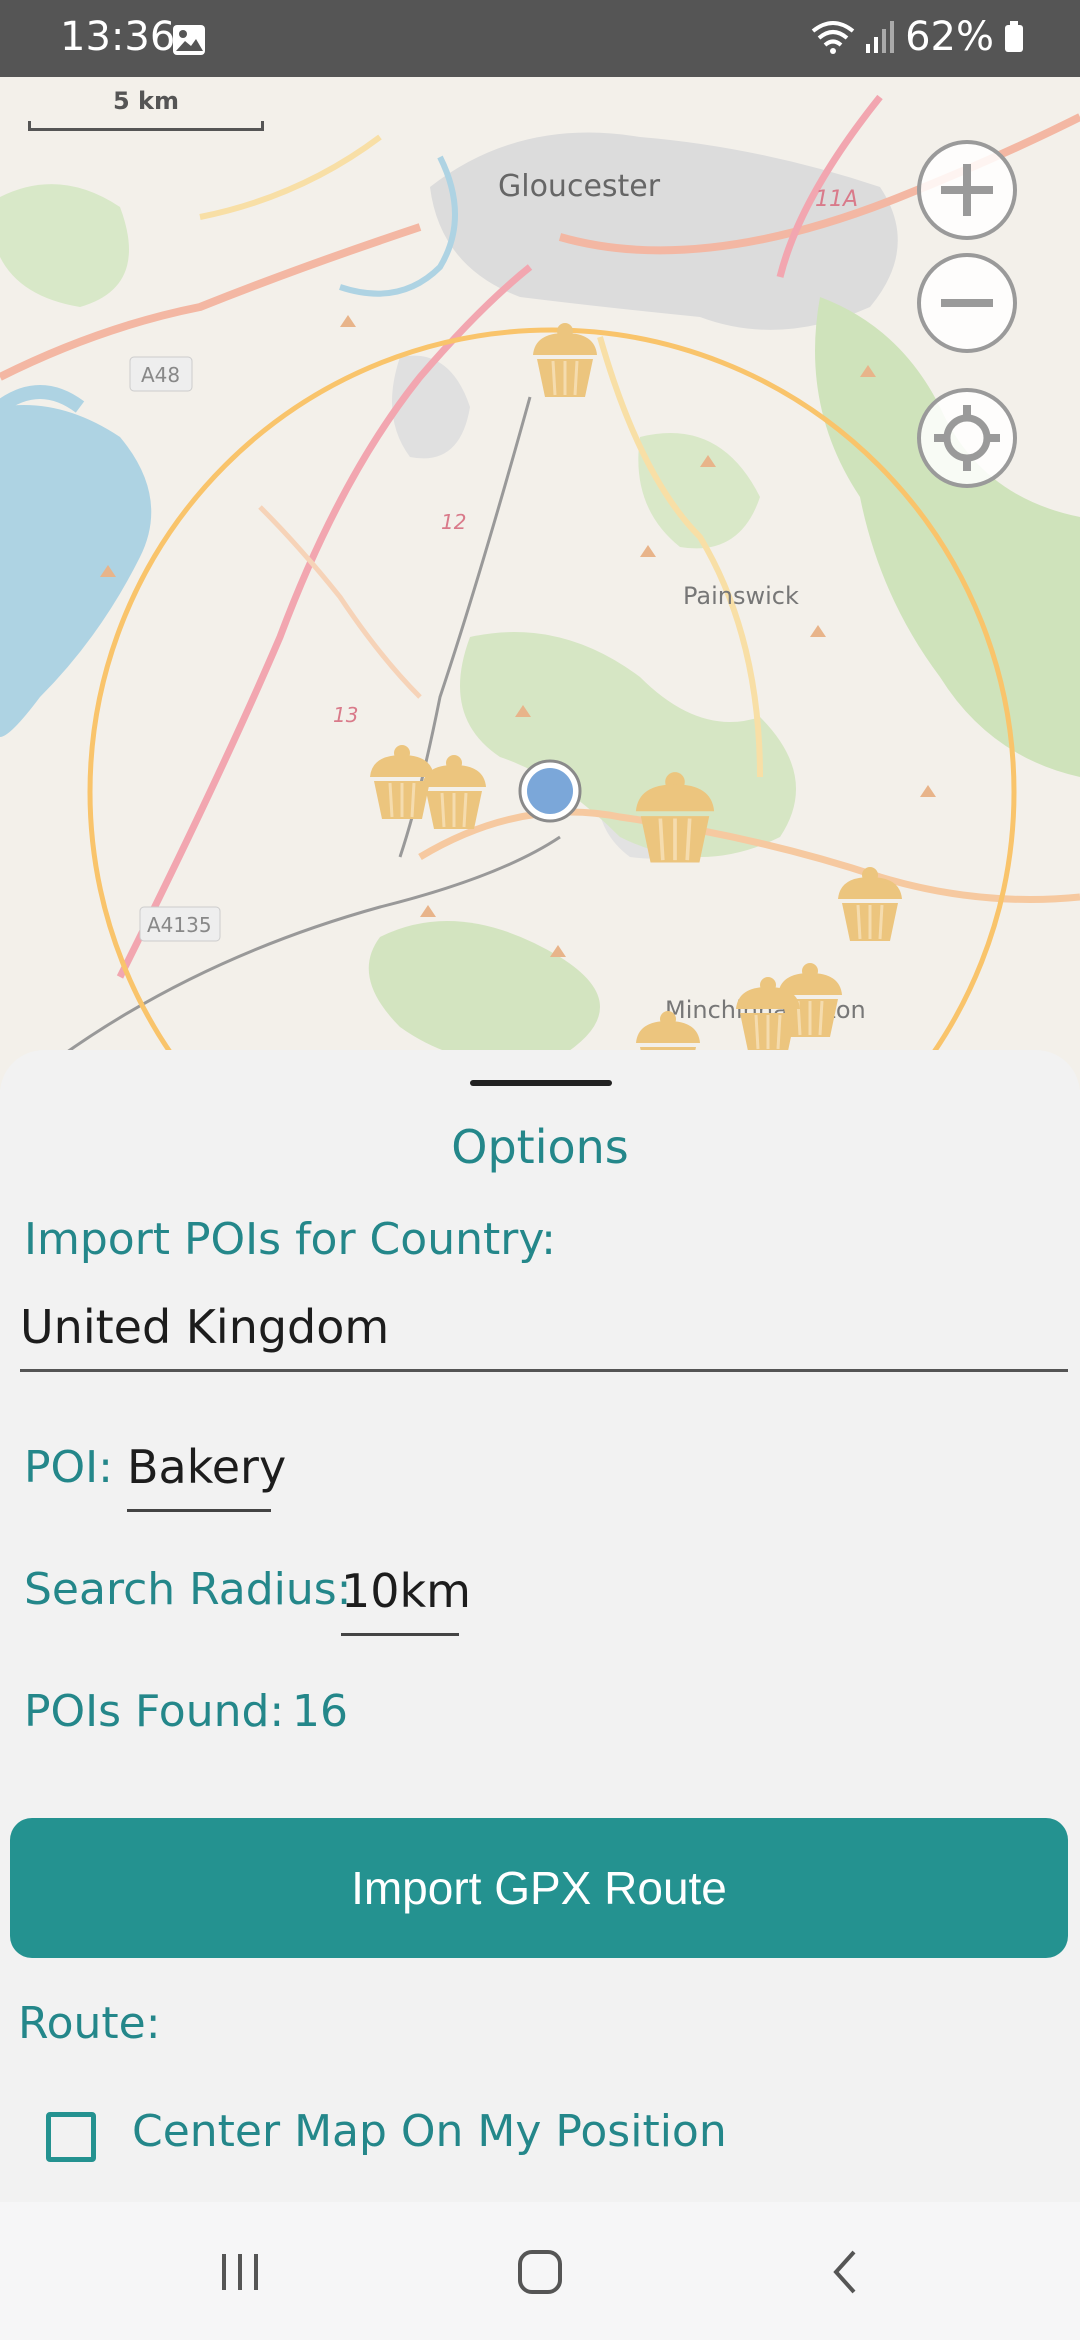 The height and width of the screenshot is (2340, 1080). I want to click on signal-icon, so click(880, 37).